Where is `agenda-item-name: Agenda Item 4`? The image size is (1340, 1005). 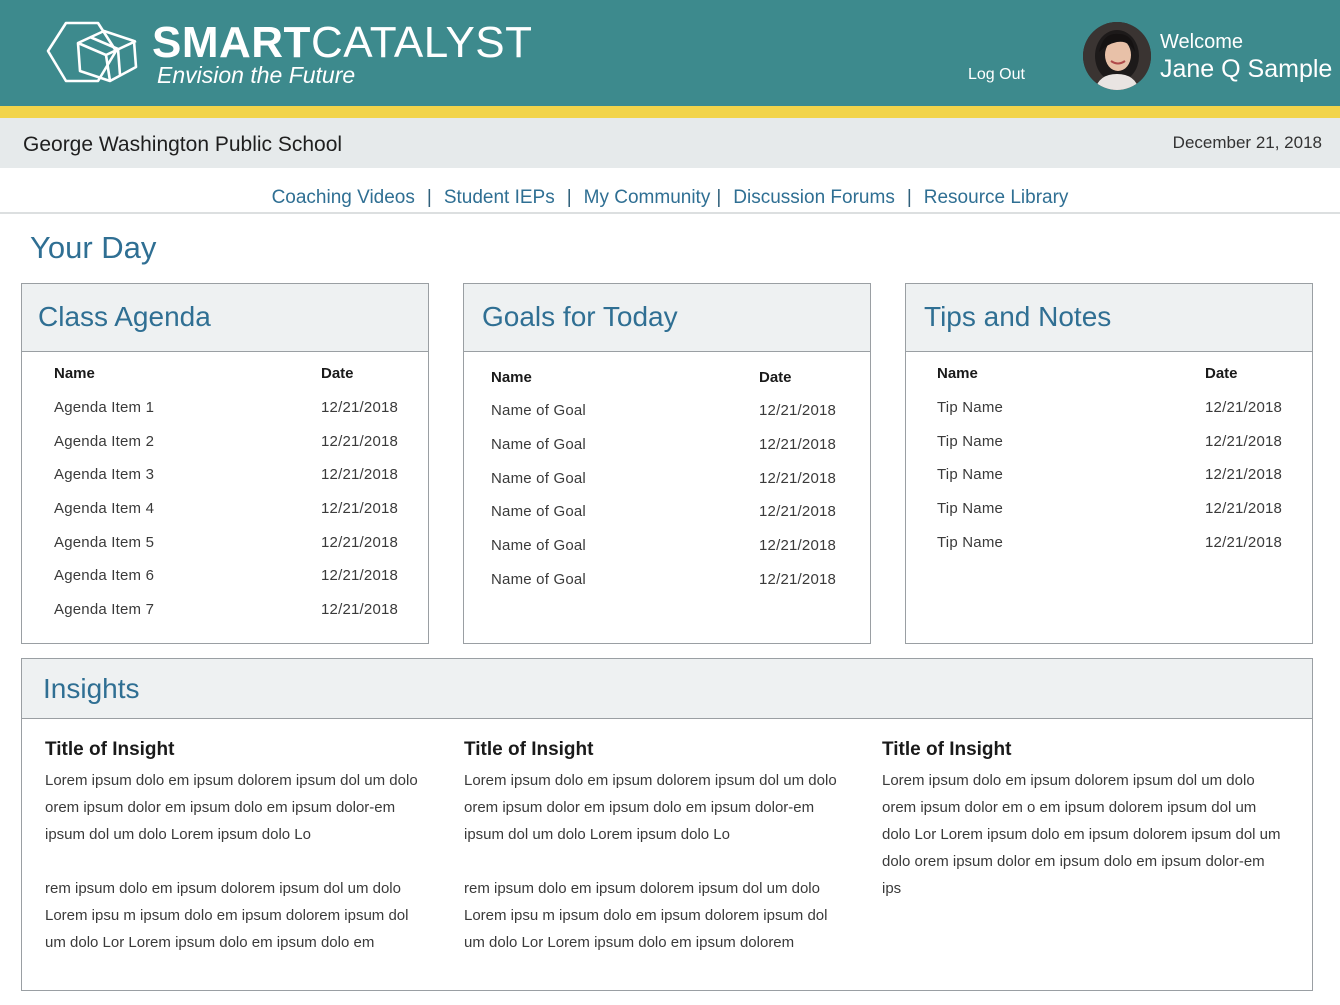 agenda-item-name: Agenda Item 4 is located at coordinates (104, 508).